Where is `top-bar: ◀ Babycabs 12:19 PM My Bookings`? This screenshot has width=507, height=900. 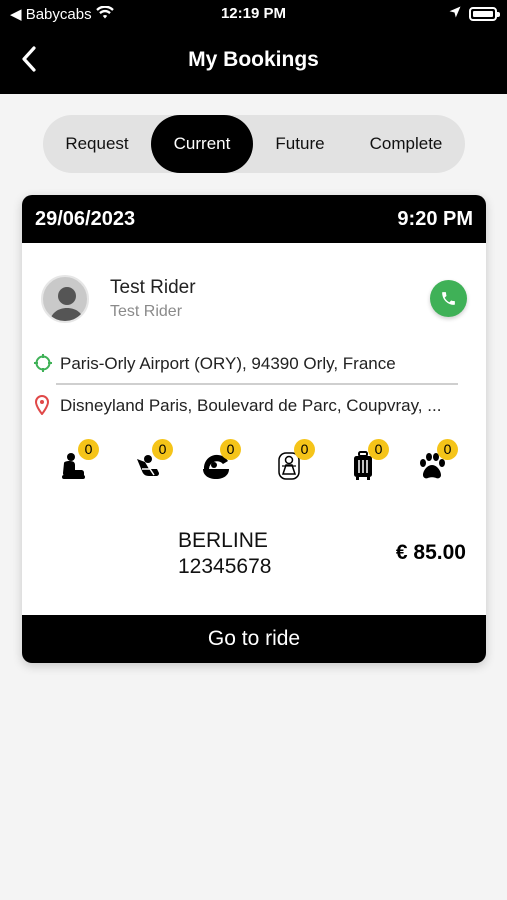 top-bar: ◀ Babycabs 12:19 PM My Bookings is located at coordinates (253, 47).